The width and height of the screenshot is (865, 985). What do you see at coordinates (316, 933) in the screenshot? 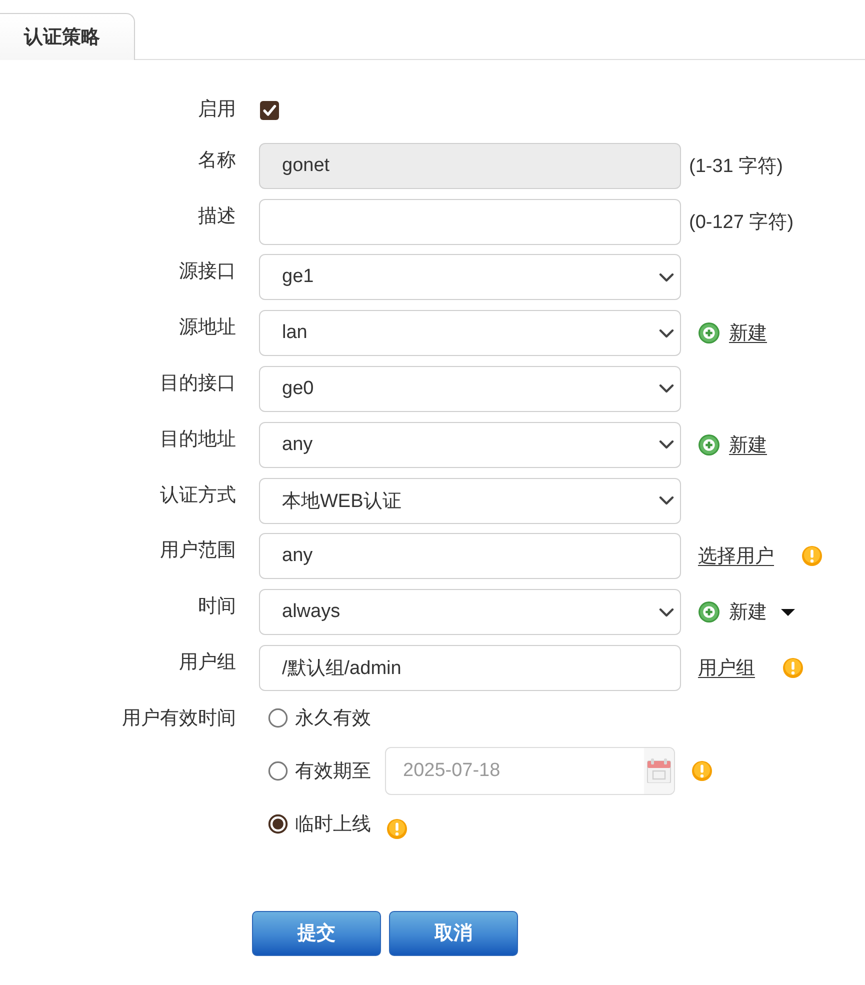
I see `form-button: 提交` at bounding box center [316, 933].